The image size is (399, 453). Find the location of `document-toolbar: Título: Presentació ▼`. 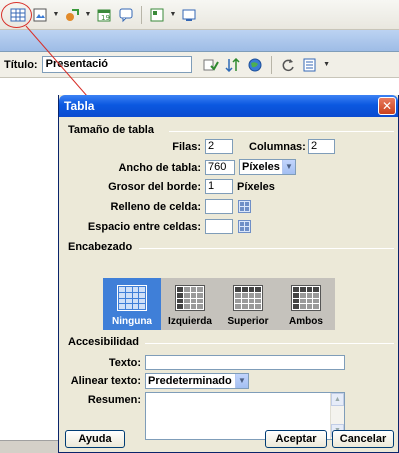

document-toolbar: Título: Presentació ▼ is located at coordinates (199, 65).